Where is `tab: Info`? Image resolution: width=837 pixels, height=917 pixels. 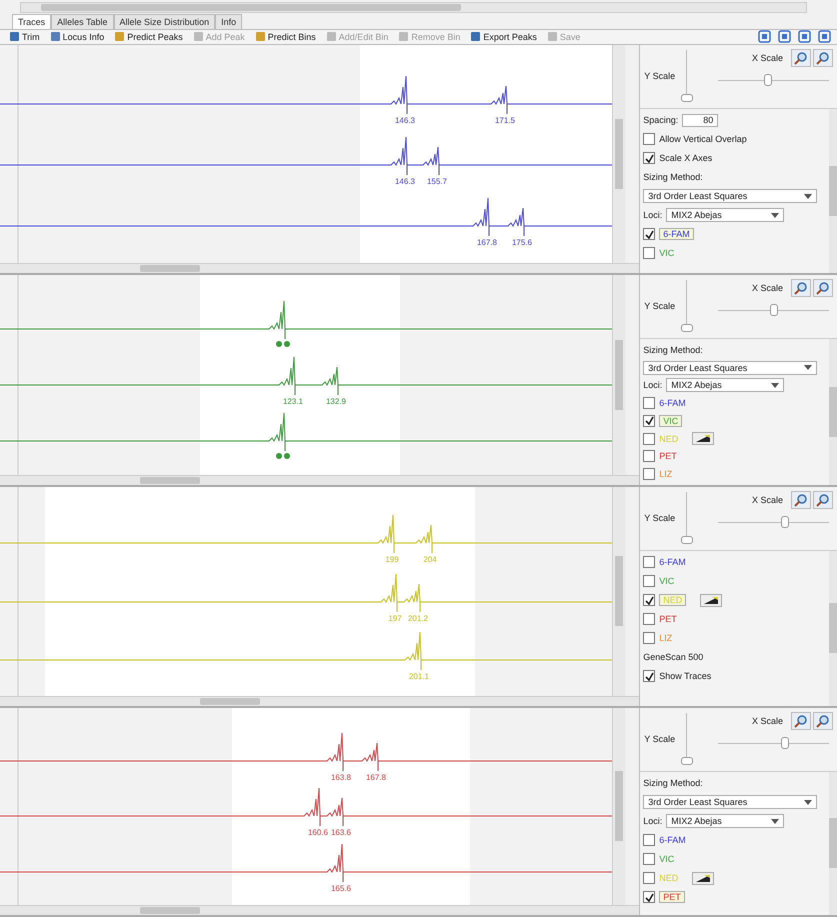
tab: Info is located at coordinates (228, 21).